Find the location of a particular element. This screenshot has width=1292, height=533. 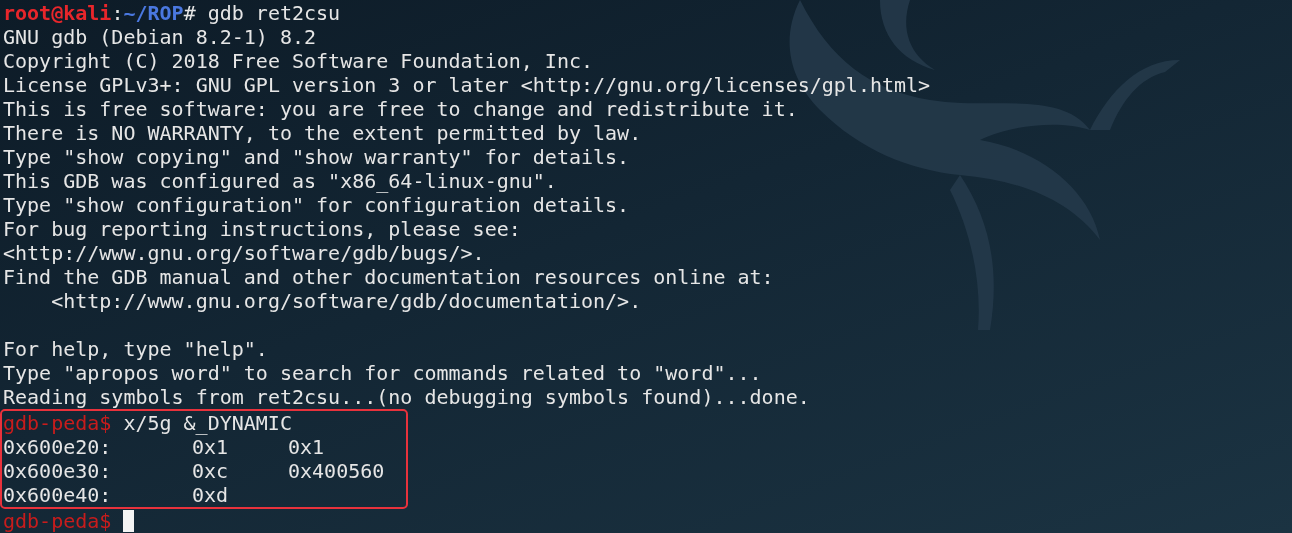

output-line: Reading symbols from ret2csu...(no debugging symbols found)...done. is located at coordinates (406, 397).